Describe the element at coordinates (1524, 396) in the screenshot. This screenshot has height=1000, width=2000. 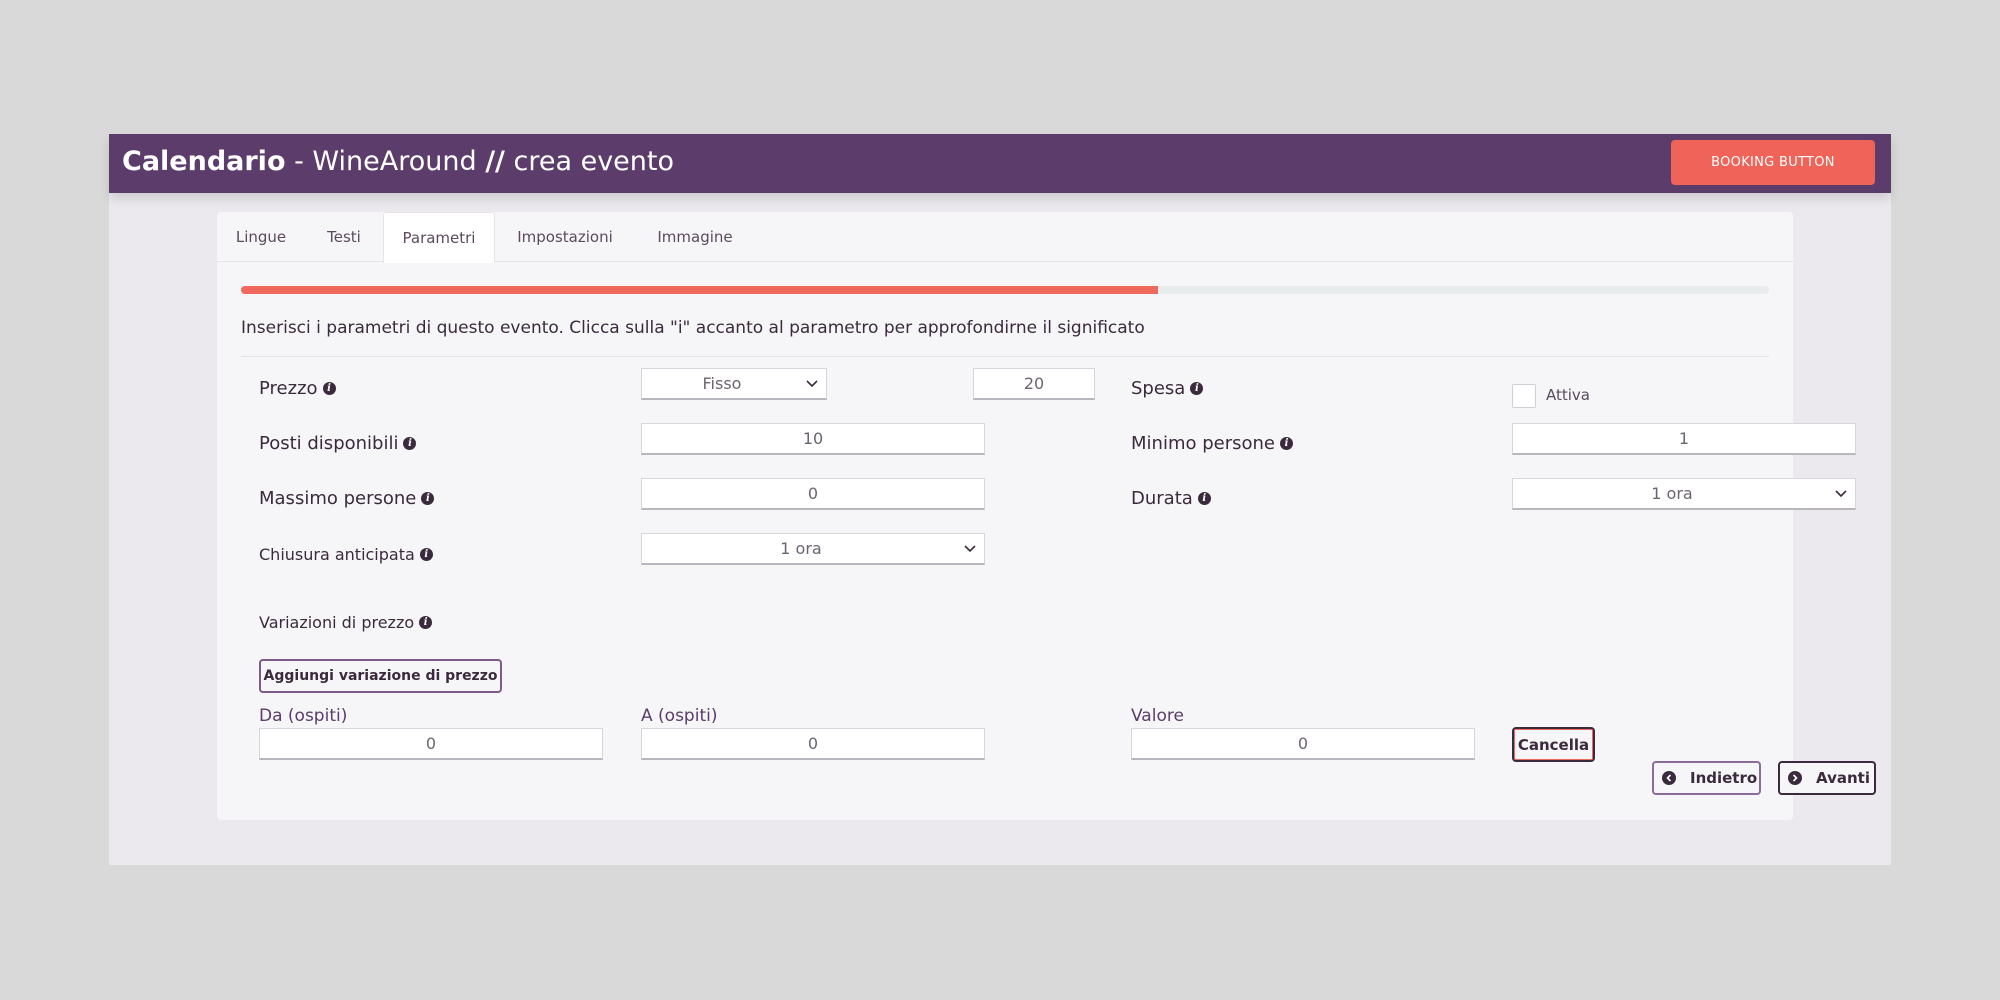
I see `spesa-checkbox` at that location.